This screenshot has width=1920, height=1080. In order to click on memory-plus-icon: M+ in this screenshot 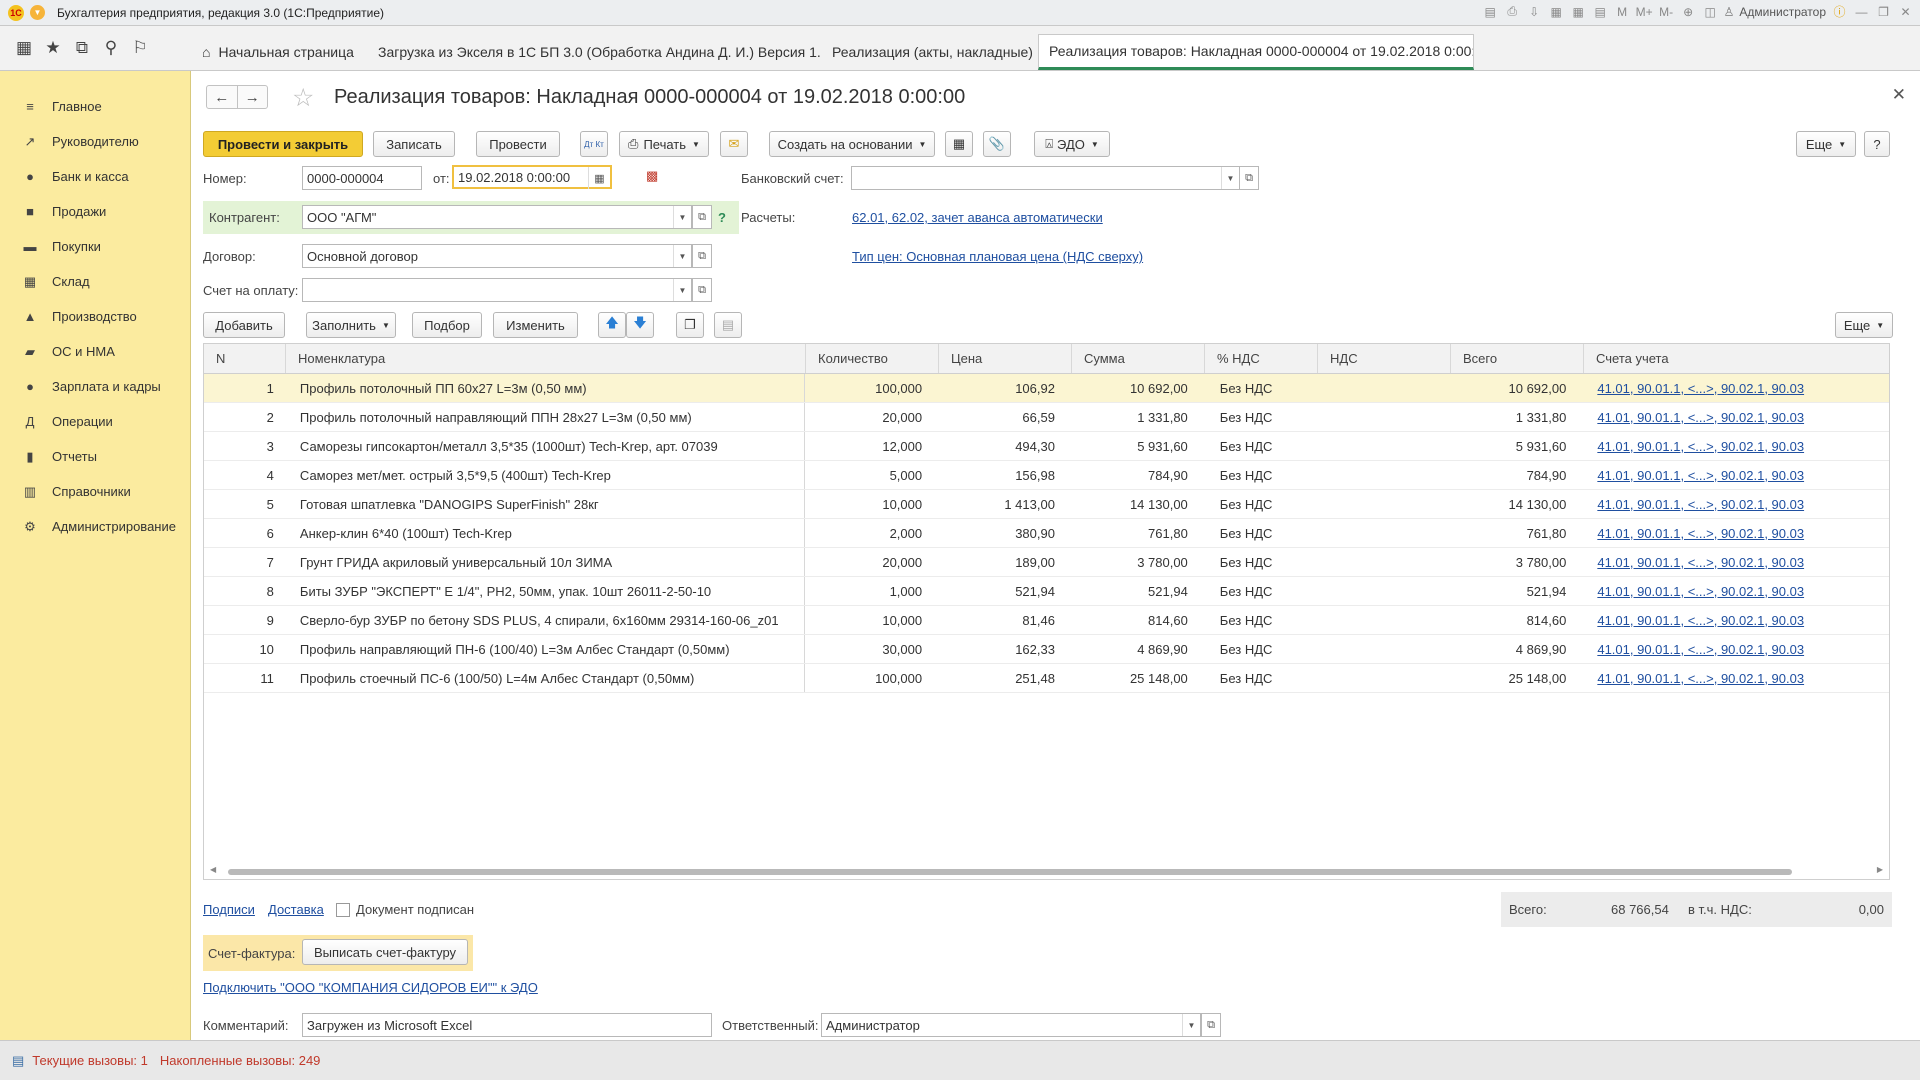, I will do `click(1644, 11)`.